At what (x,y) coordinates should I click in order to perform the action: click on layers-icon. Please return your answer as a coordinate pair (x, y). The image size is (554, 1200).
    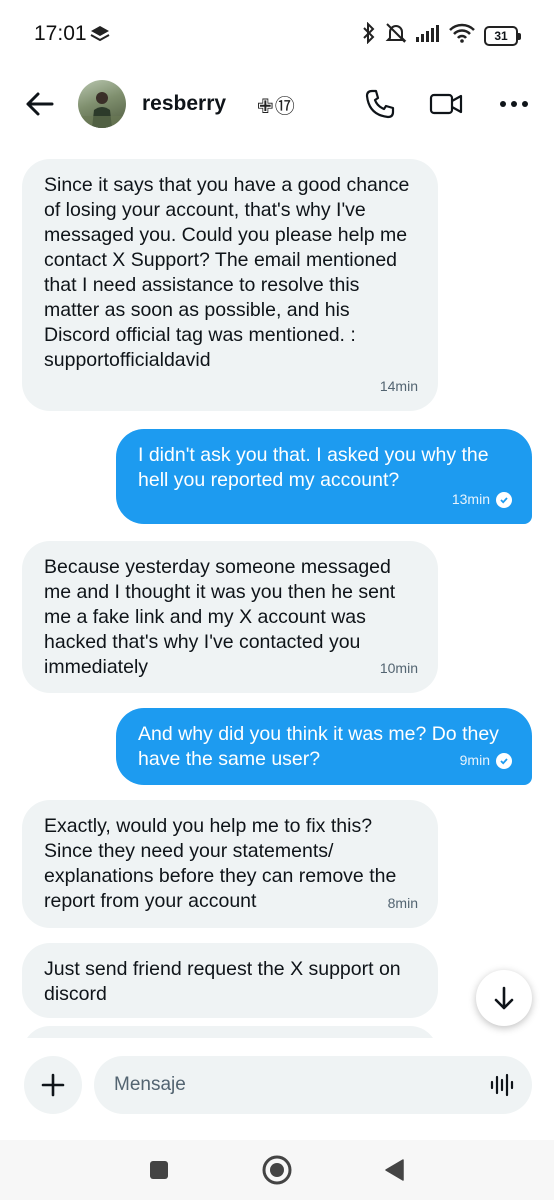
    Looking at the image, I should click on (100, 36).